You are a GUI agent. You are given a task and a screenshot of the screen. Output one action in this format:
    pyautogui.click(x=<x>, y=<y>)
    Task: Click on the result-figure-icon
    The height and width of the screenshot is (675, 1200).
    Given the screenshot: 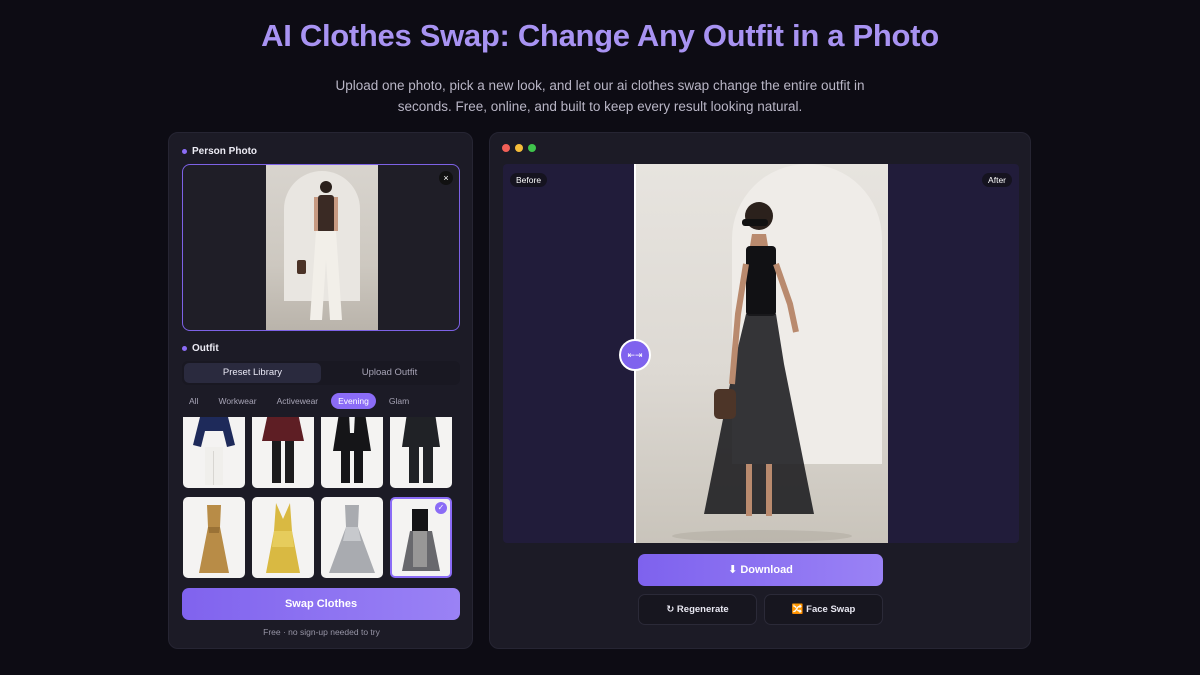 What is the action you would take?
    pyautogui.click(x=762, y=372)
    